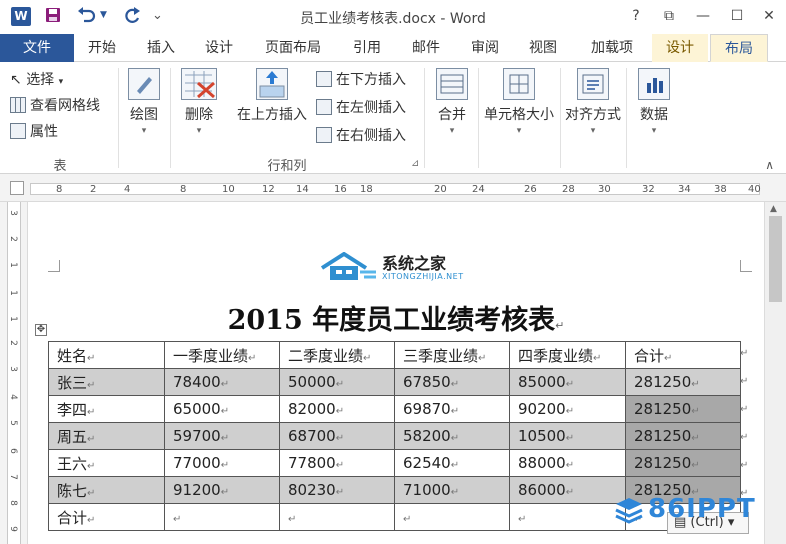 The image size is (786, 544). What do you see at coordinates (367, 48) in the screenshot?
I see `tab-references: 引用` at bounding box center [367, 48].